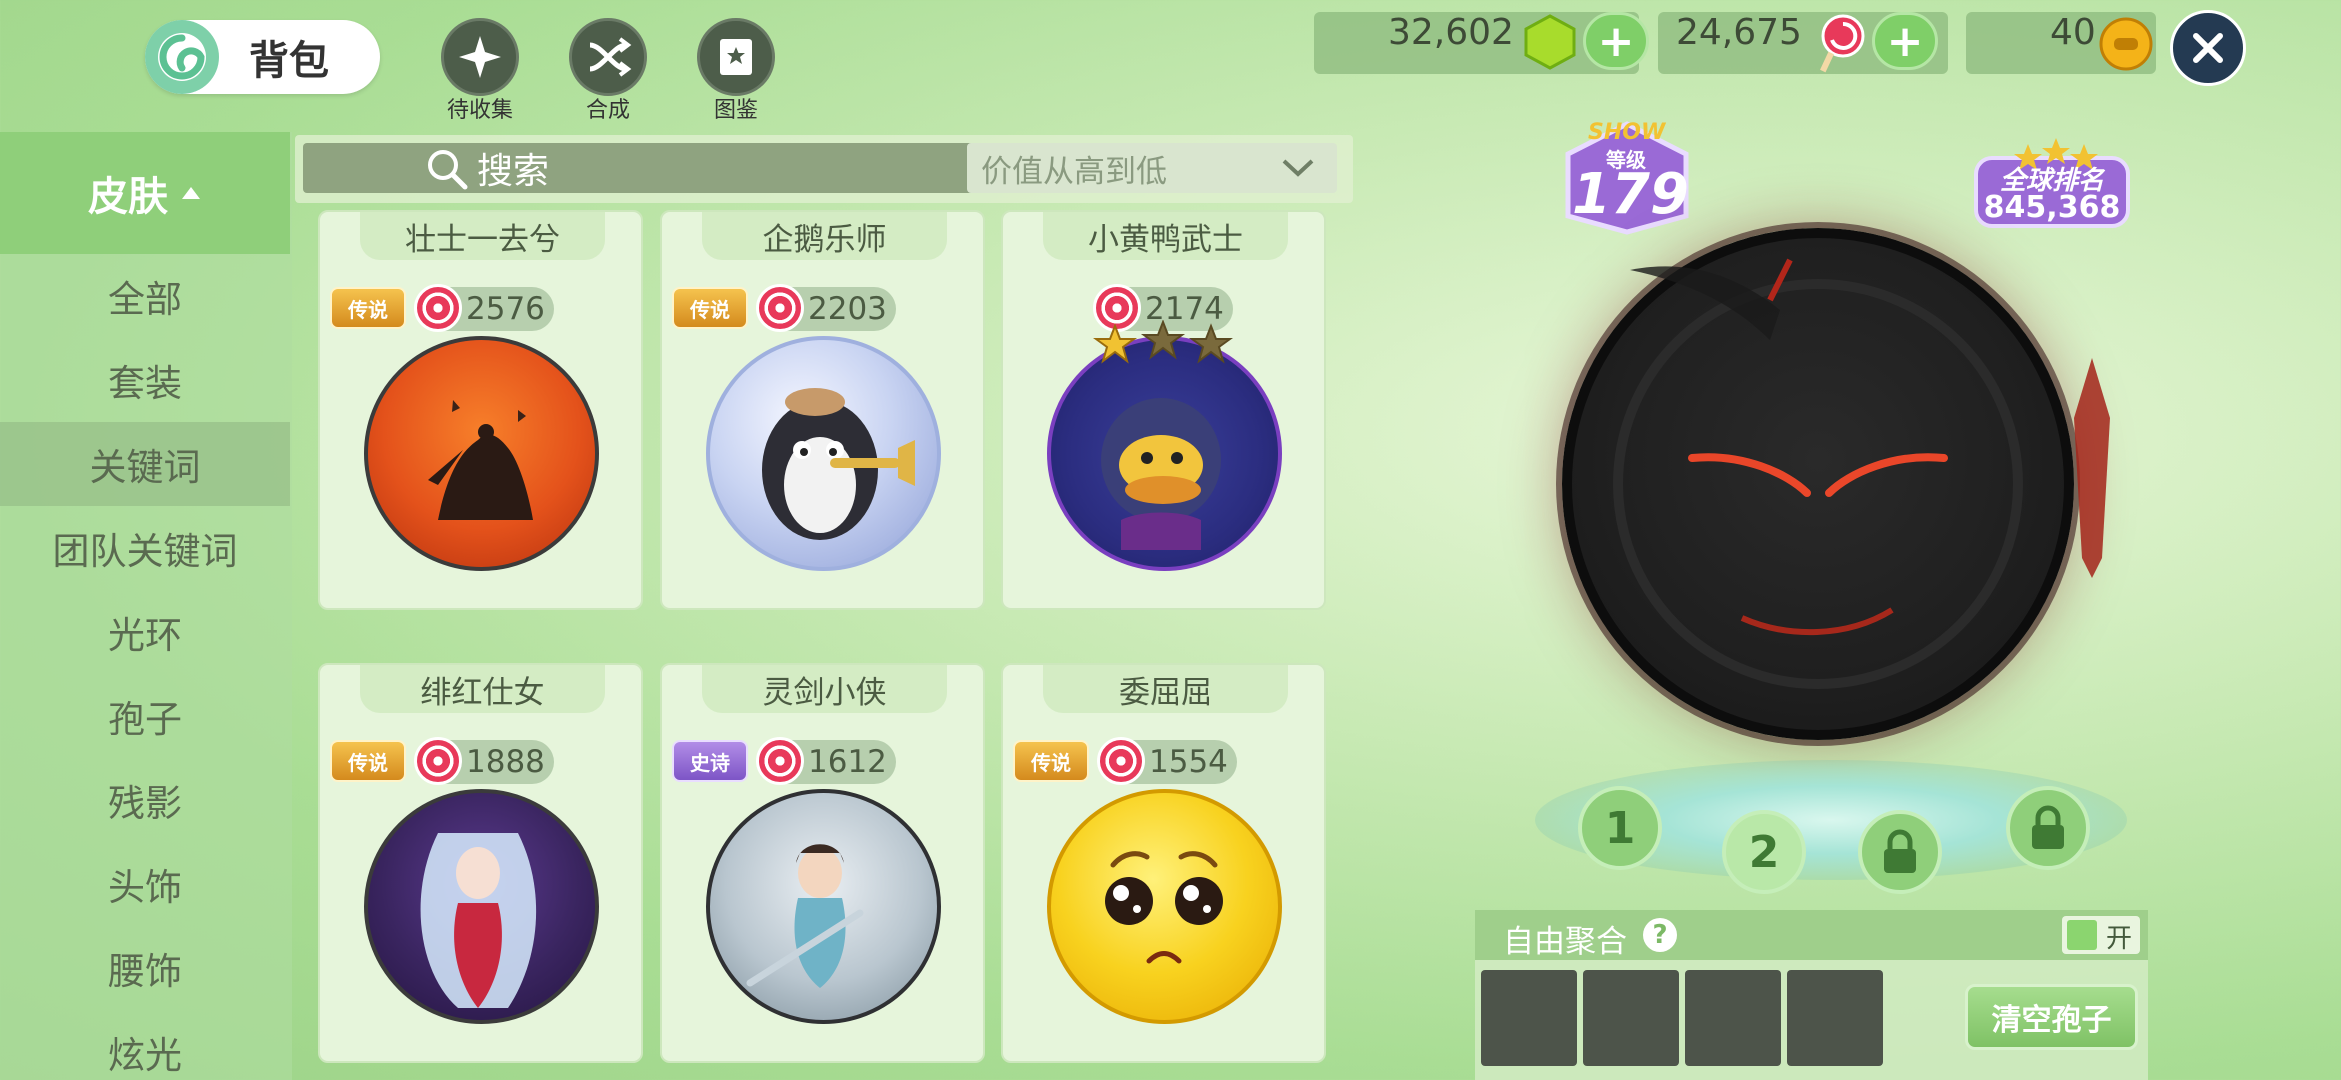  I want to click on sidebar-item-waist: 腰饰, so click(145, 968).